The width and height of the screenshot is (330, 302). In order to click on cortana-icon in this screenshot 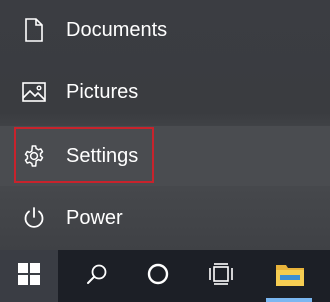, I will do `click(158, 276)`.